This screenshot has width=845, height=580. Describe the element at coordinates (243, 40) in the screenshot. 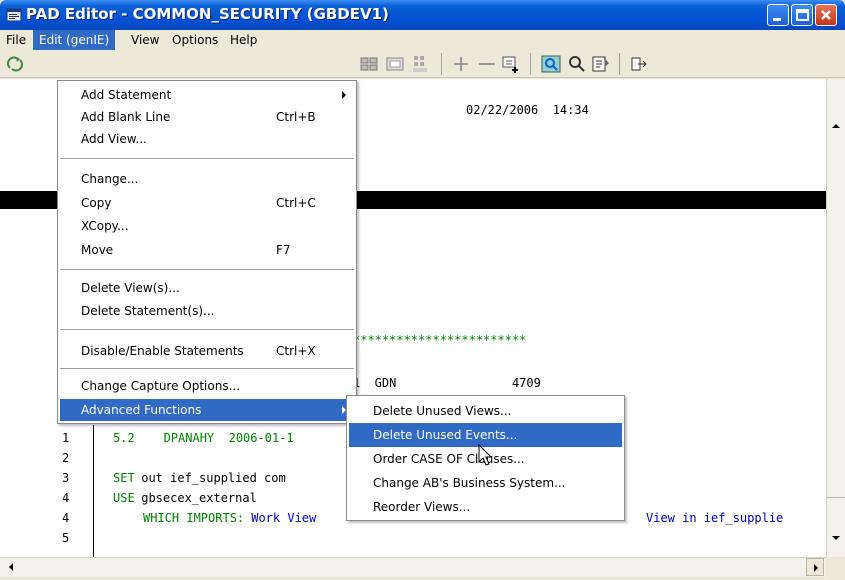

I see `menu-help: Help` at that location.